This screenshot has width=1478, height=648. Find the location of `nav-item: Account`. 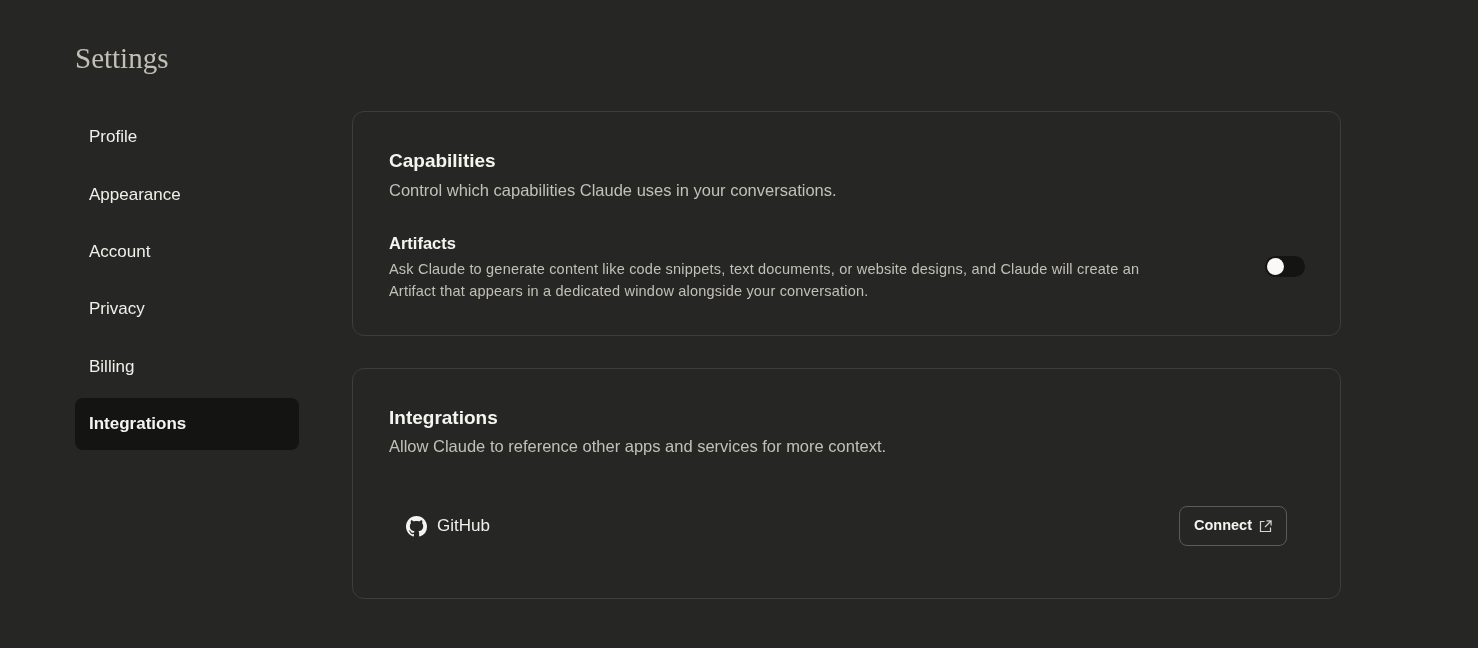

nav-item: Account is located at coordinates (187, 251).